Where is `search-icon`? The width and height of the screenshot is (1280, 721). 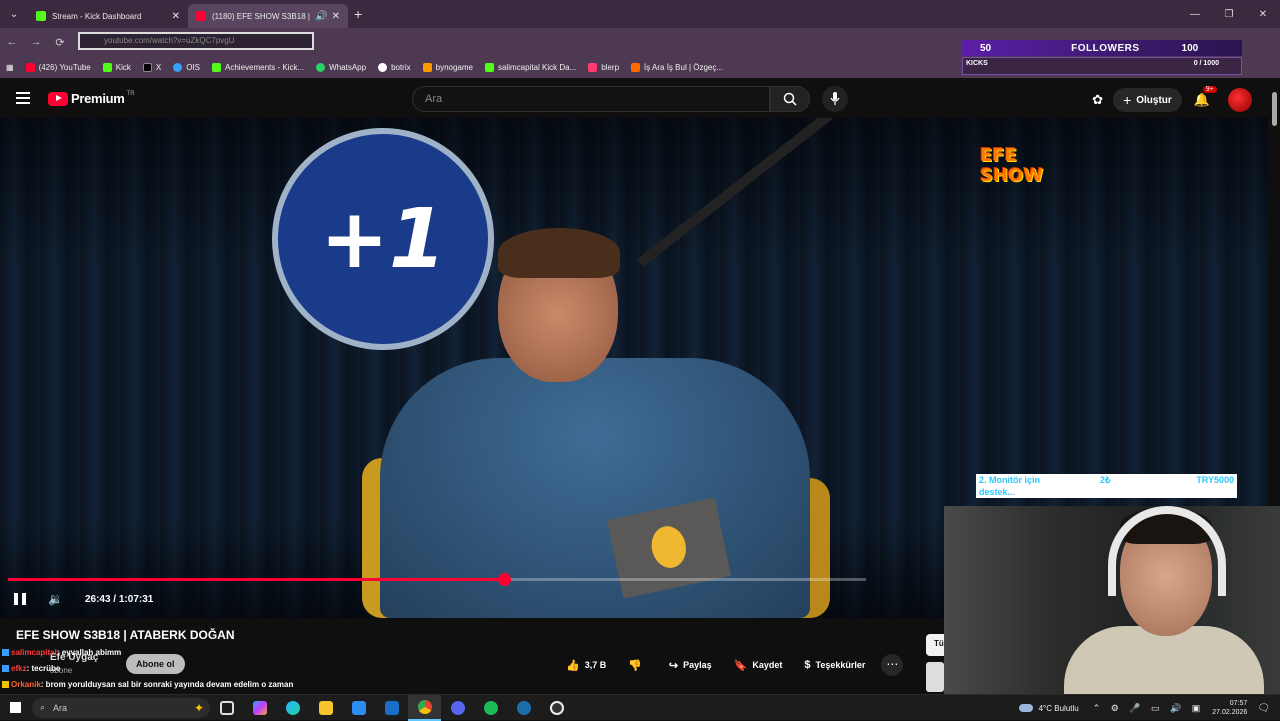
search-icon is located at coordinates (790, 99).